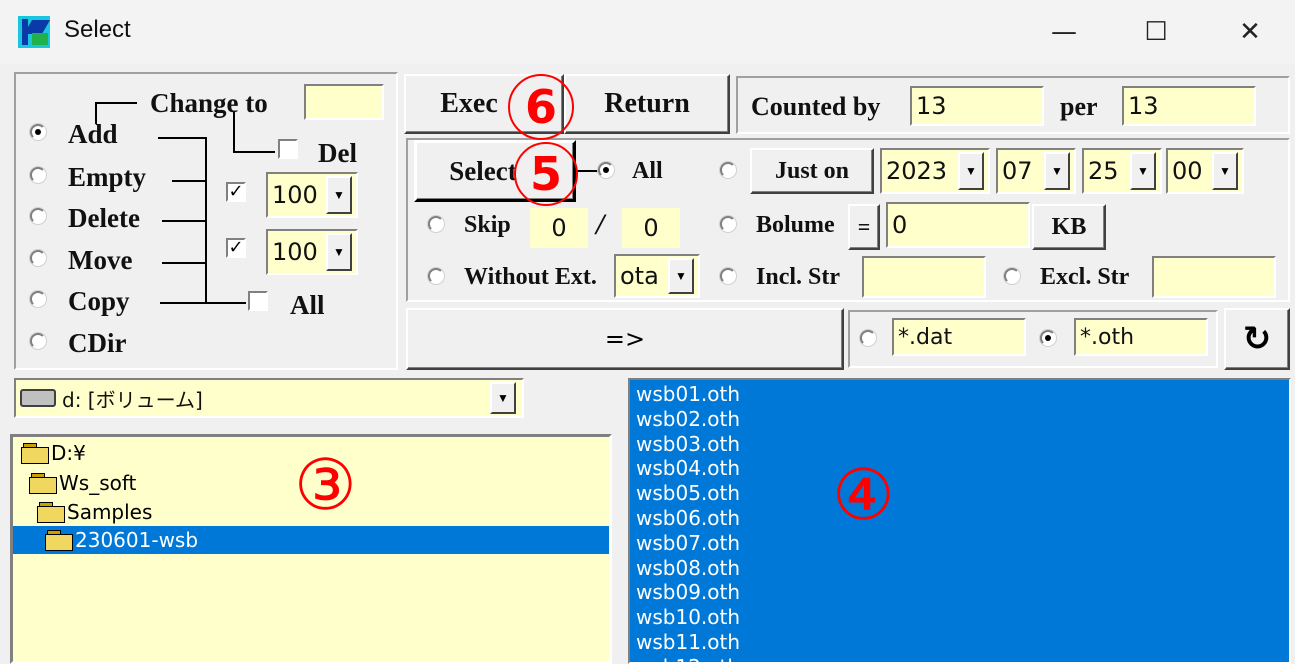 The width and height of the screenshot is (1295, 664). Describe the element at coordinates (728, 170) in the screenshot. I see `radio-just-on` at that location.